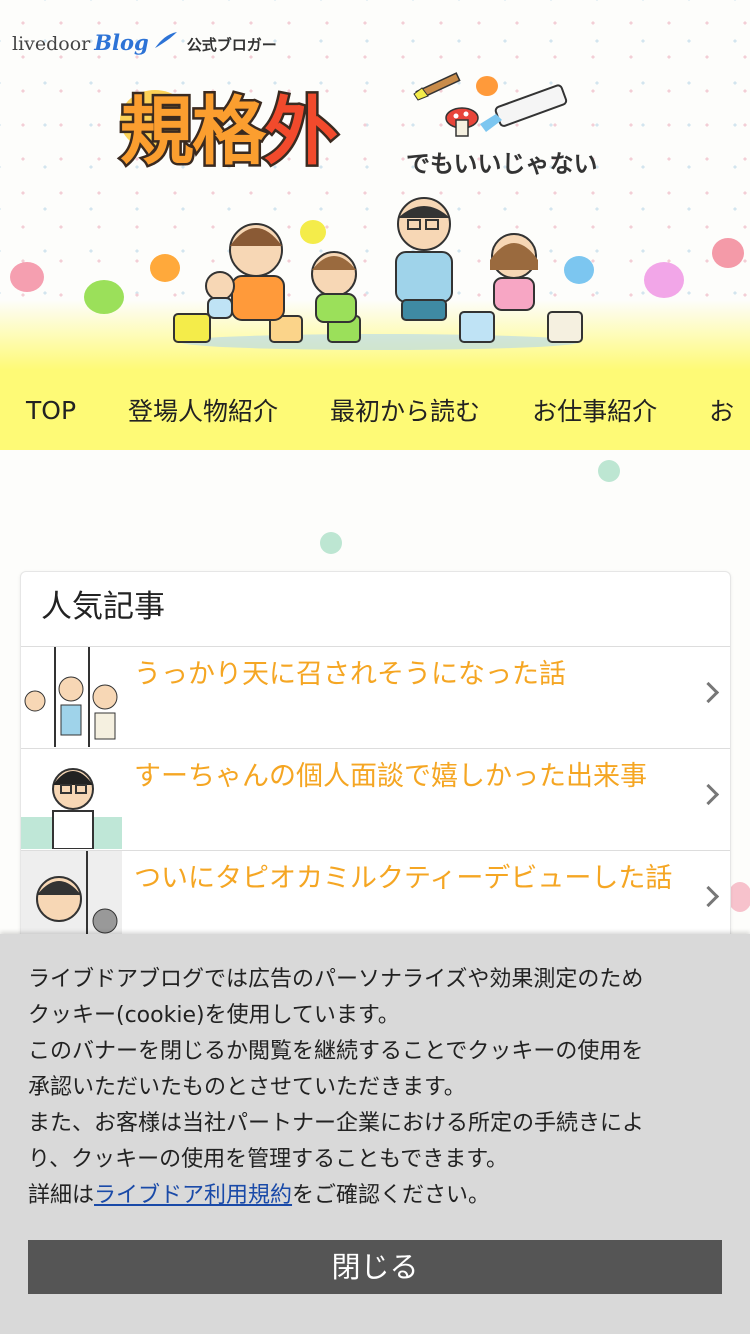 This screenshot has height=1334, width=750. I want to click on article-title: すーちゃんの個人面談で嬉しかった出来事, so click(426, 799).